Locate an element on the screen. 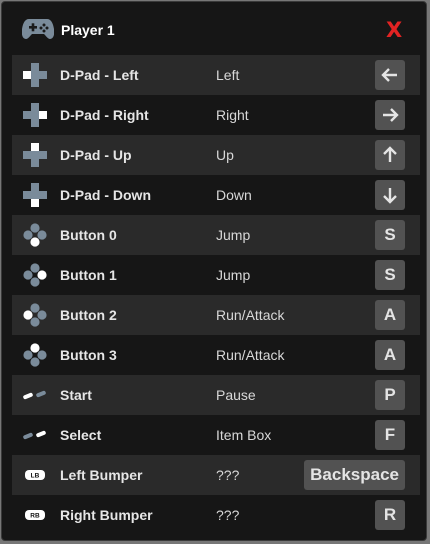 Image resolution: width=430 pixels, height=544 pixels. binding-name: D-Pad - Left is located at coordinates (99, 75).